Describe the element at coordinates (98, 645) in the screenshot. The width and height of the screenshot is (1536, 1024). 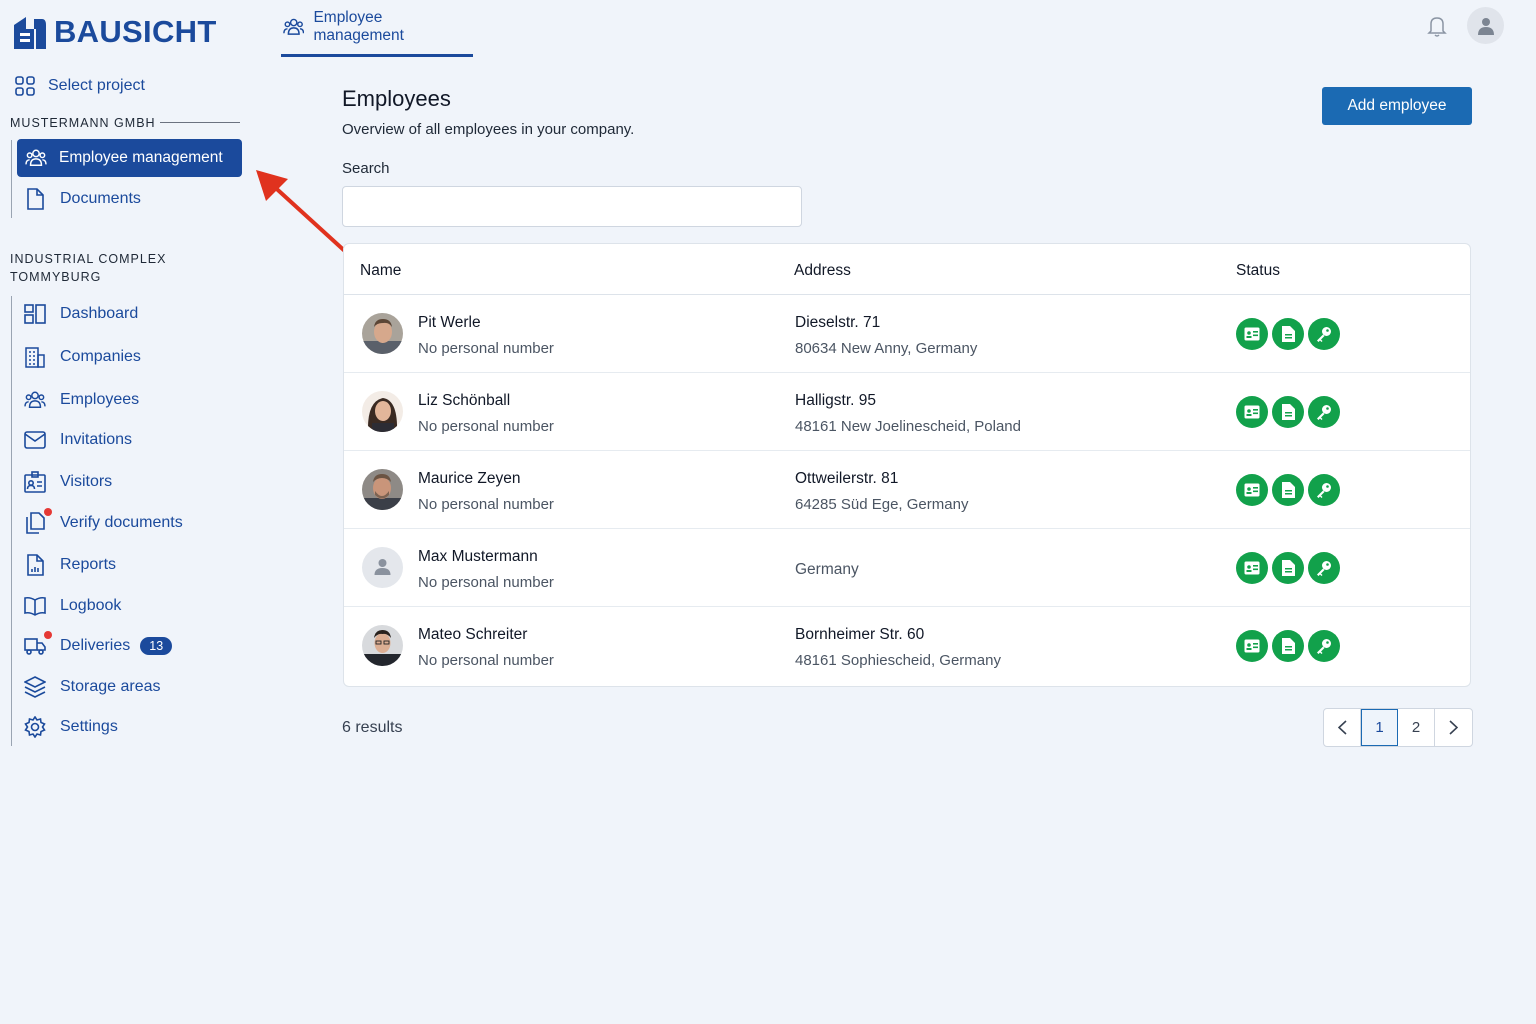
I see `sidebar-item-deliveries: Deliveries 13` at that location.